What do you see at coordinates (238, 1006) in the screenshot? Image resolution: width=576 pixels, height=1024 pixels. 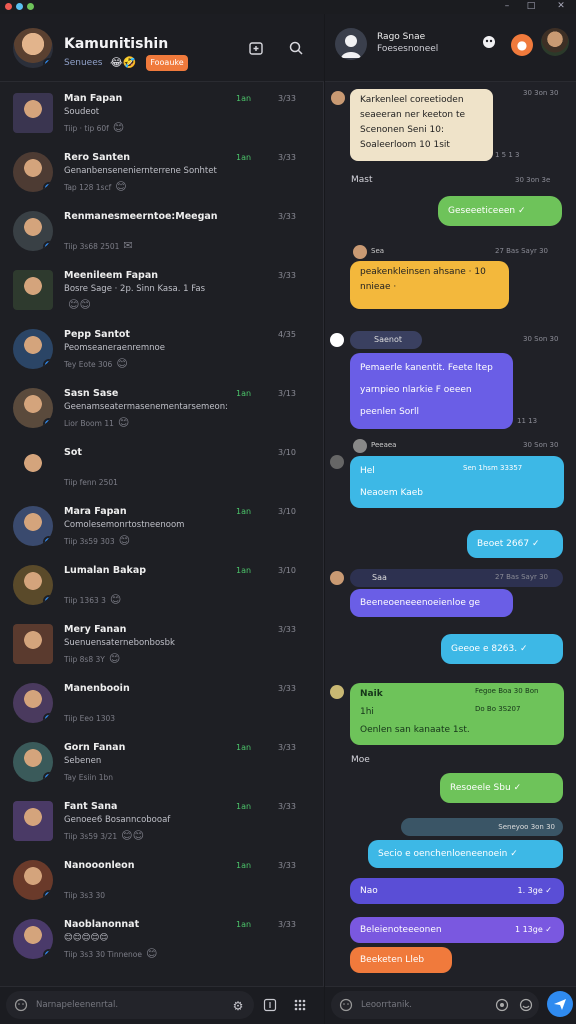 I see `settings-icon: ⚙` at bounding box center [238, 1006].